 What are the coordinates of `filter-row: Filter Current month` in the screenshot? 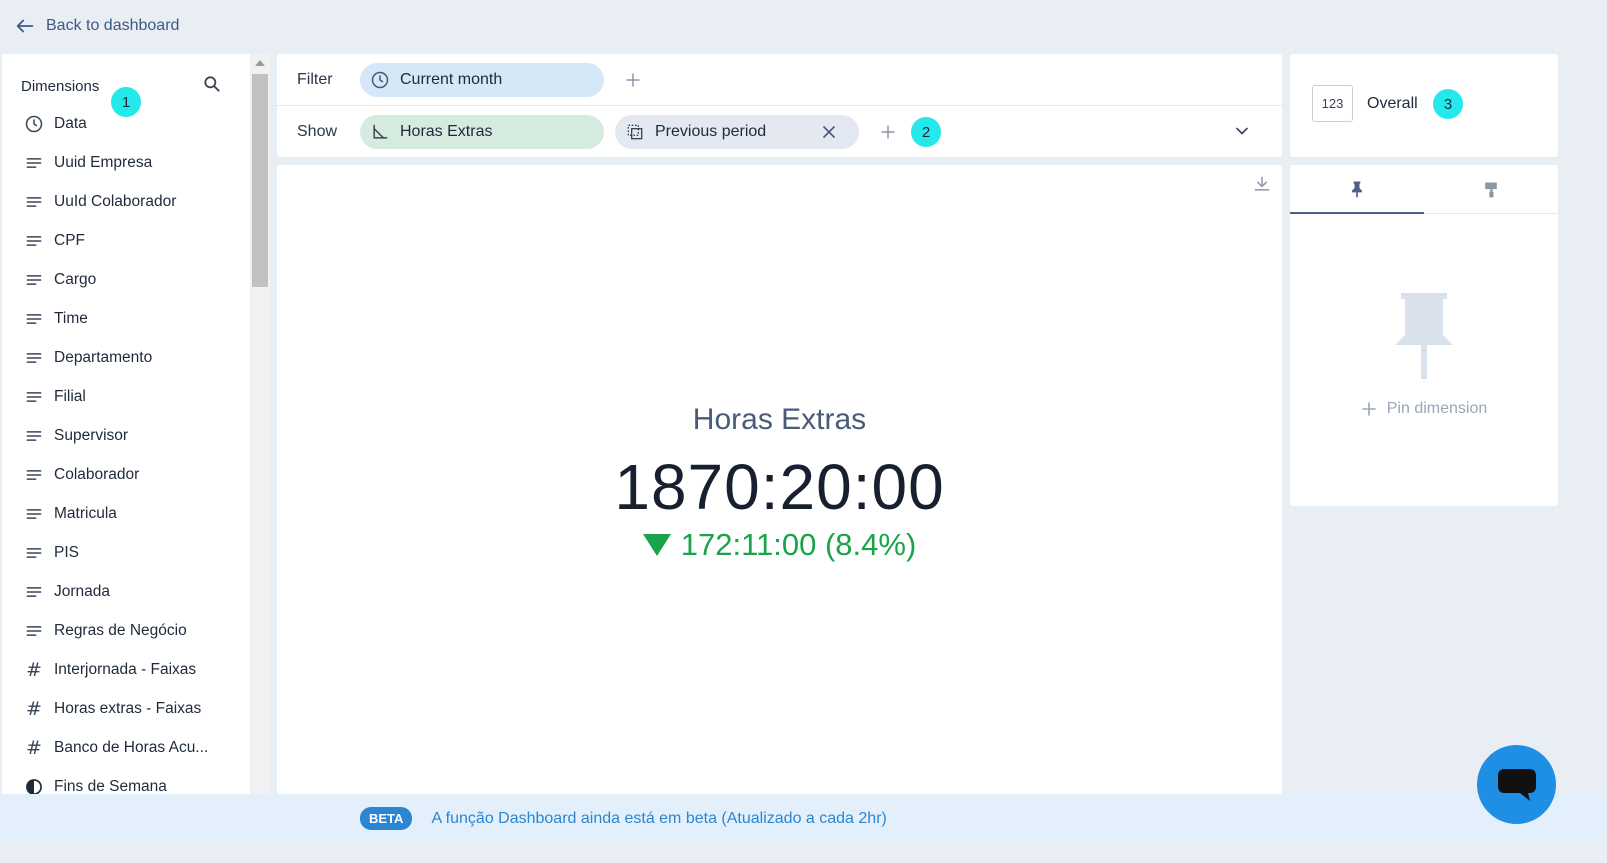 It's located at (779, 80).